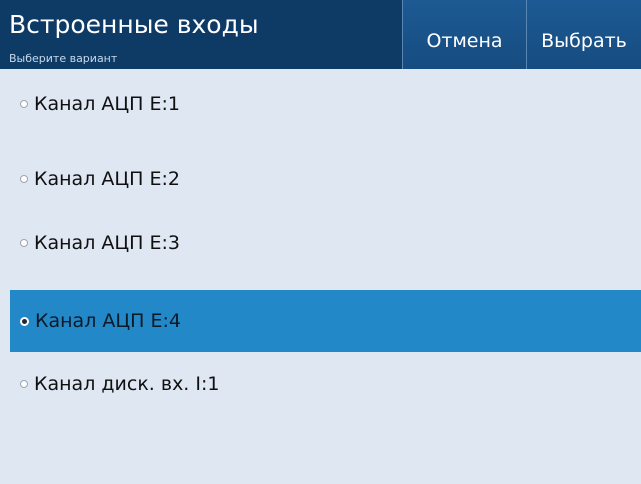 The width and height of the screenshot is (641, 484). What do you see at coordinates (464, 34) in the screenshot?
I see `cancel-button: Отмена` at bounding box center [464, 34].